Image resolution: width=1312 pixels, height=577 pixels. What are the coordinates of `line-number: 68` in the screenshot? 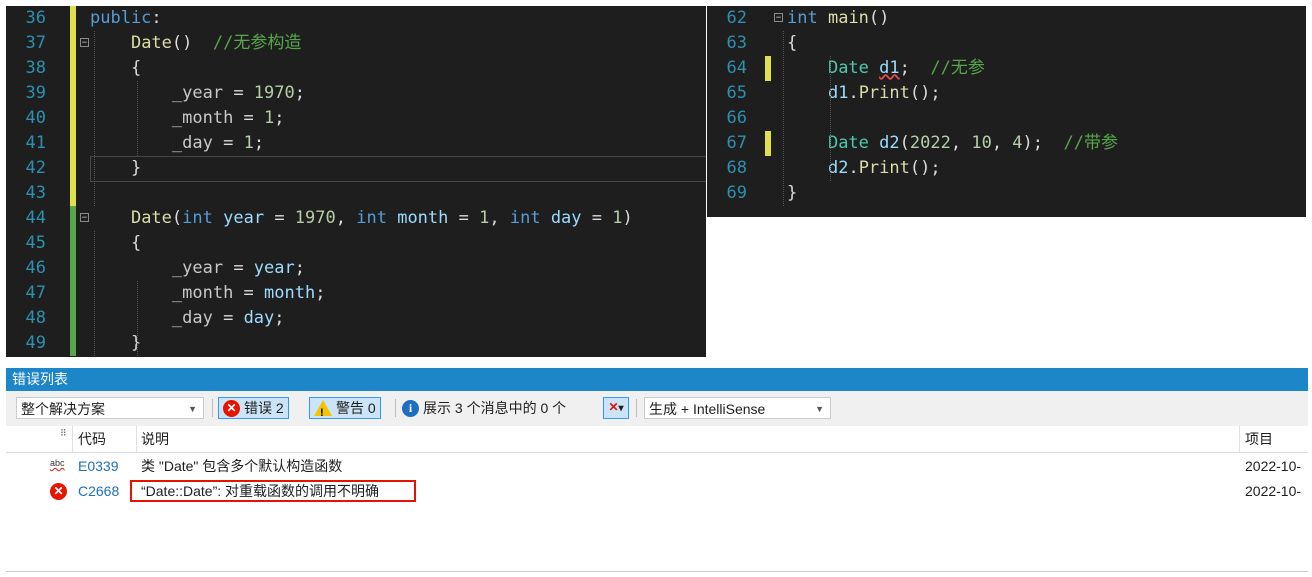 It's located at (736, 168).